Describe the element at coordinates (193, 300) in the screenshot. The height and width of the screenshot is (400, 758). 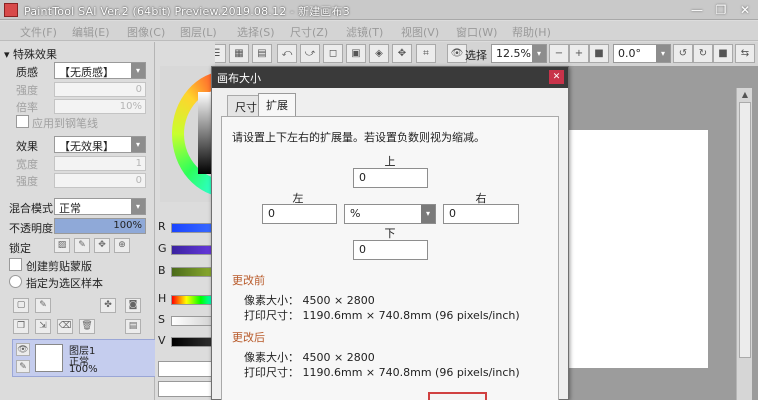
I see `hue-slider` at that location.